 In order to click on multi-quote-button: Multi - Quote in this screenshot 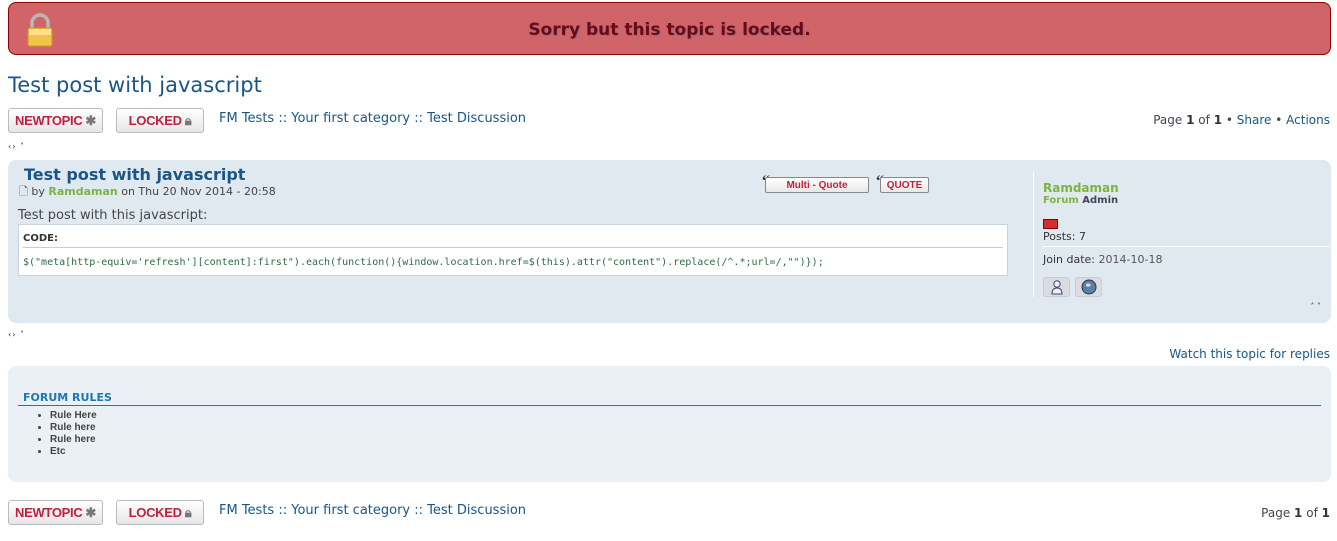, I will do `click(817, 185)`.